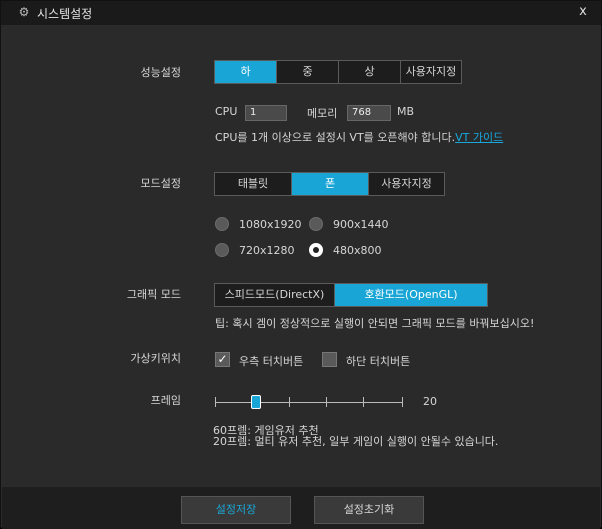 The height and width of the screenshot is (529, 602). What do you see at coordinates (329, 359) in the screenshot?
I see `bottom-touch-checkbox` at bounding box center [329, 359].